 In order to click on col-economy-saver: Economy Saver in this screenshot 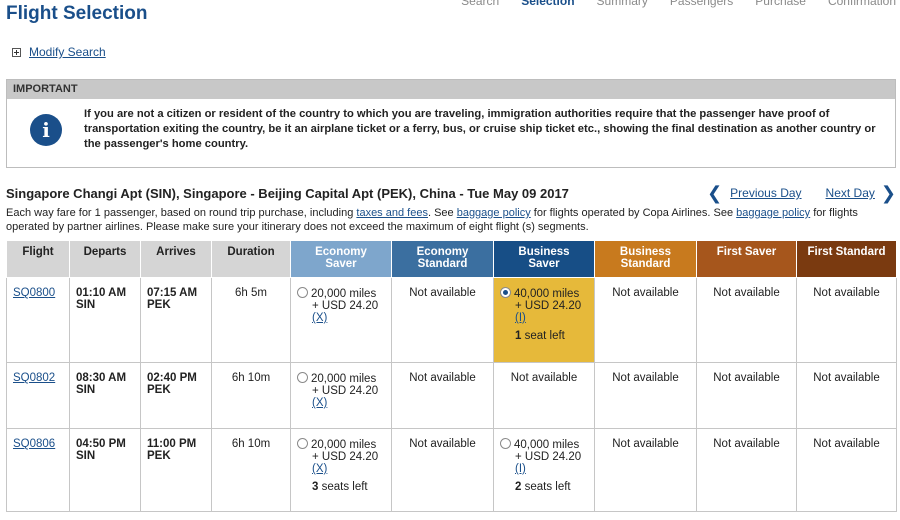, I will do `click(341, 259)`.